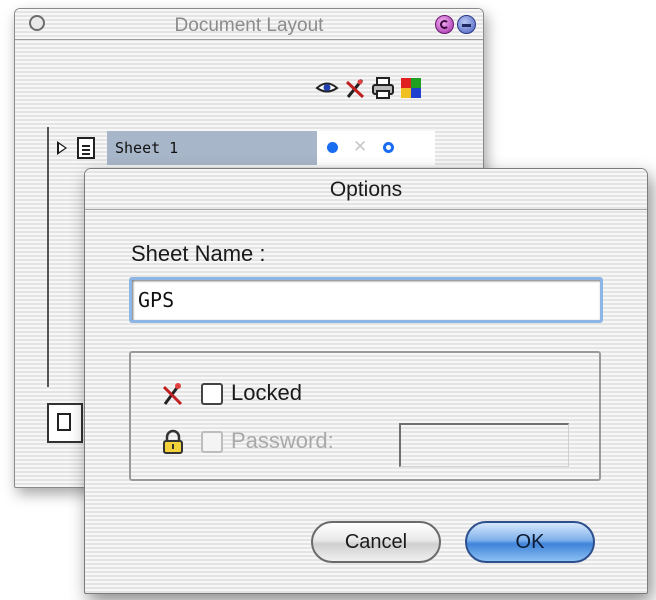  What do you see at coordinates (65, 423) in the screenshot?
I see `new-sheet-button` at bounding box center [65, 423].